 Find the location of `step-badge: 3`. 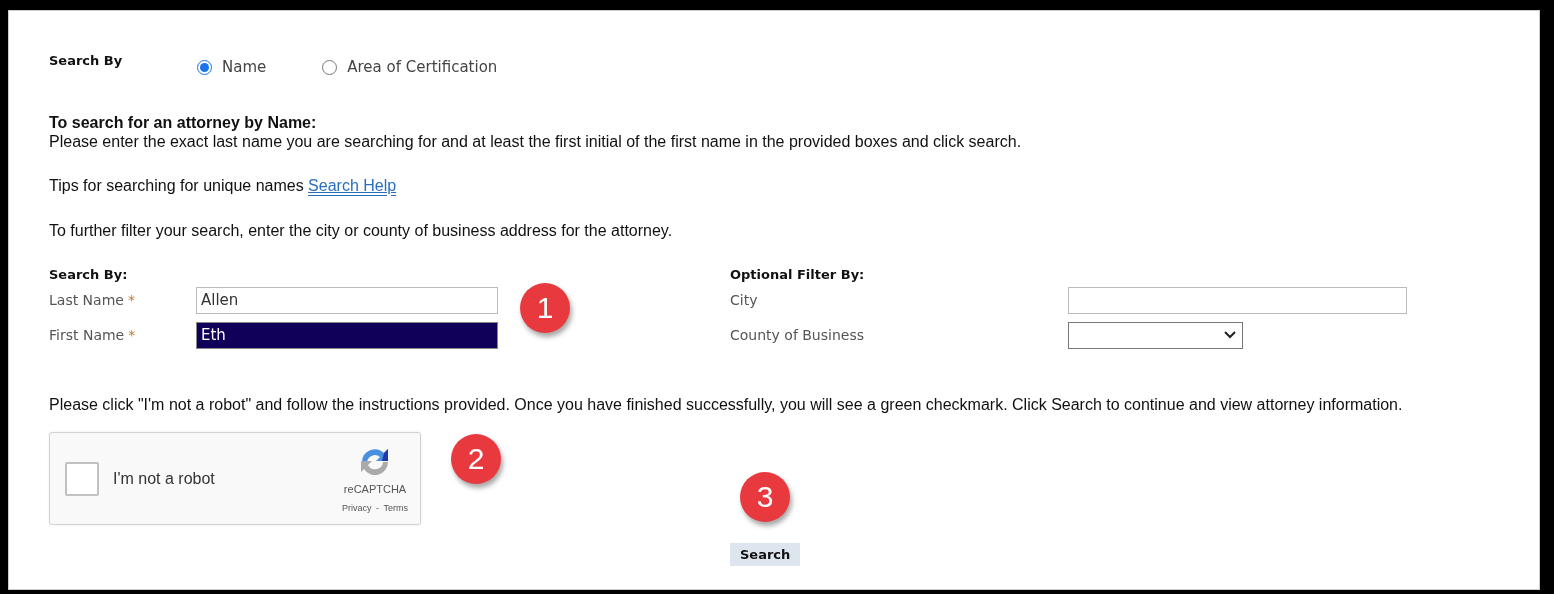

step-badge: 3 is located at coordinates (765, 497).